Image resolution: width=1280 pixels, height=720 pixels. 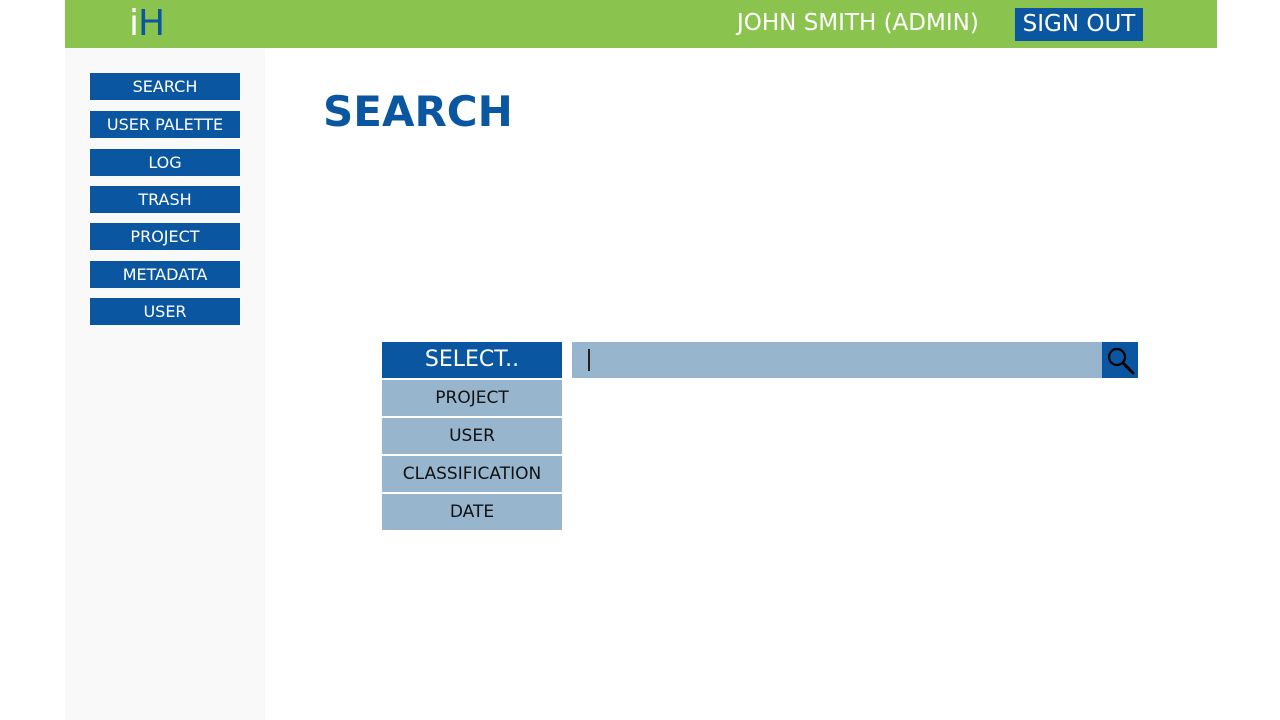 I want to click on category-select: SELECT.., so click(x=472, y=360).